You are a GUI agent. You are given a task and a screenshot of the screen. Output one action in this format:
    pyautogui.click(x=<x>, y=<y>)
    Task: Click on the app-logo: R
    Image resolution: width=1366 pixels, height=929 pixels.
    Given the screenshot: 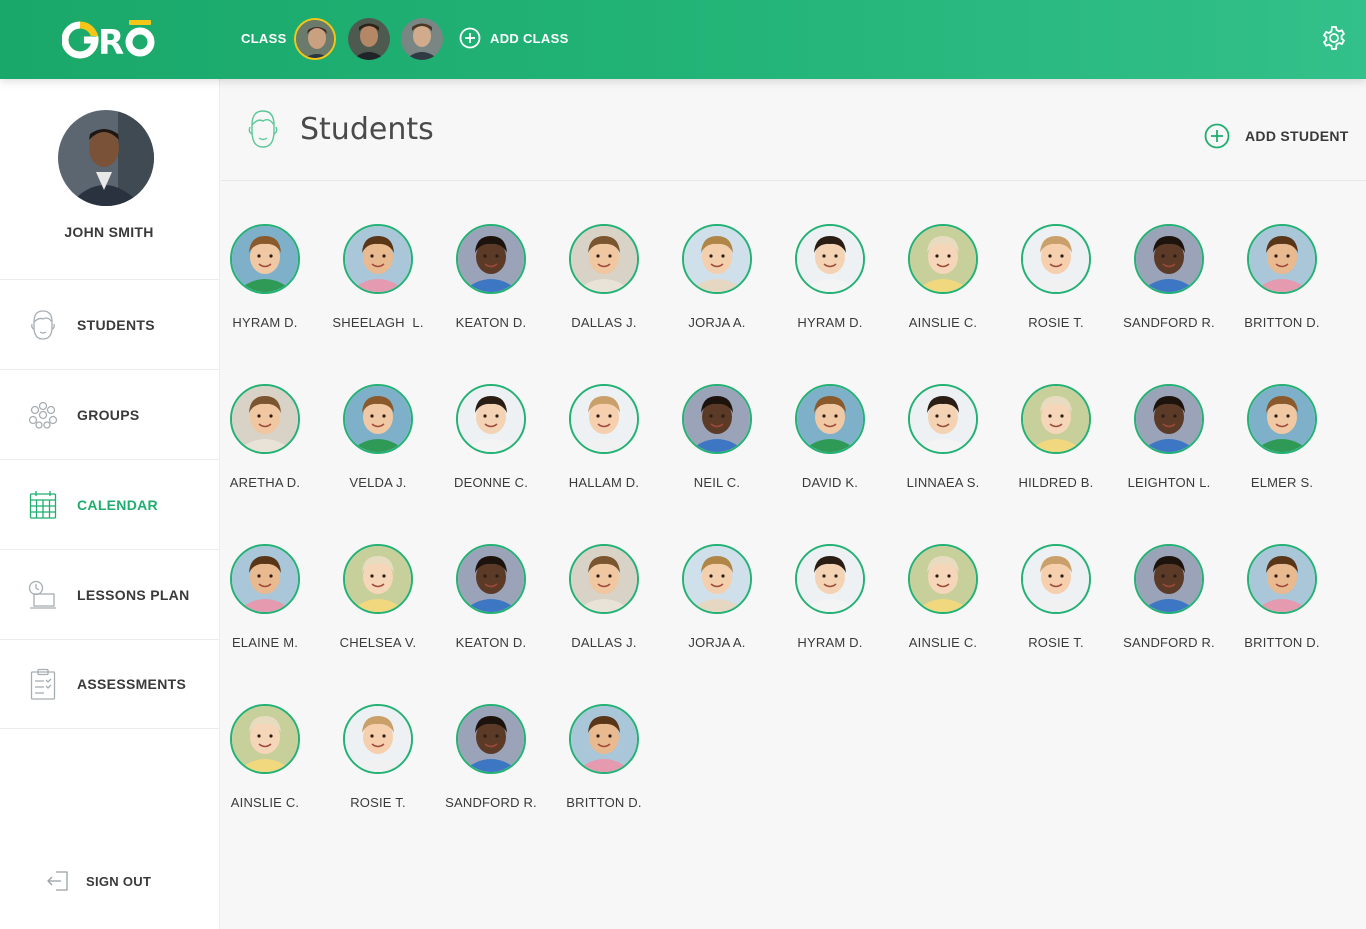 What is the action you would take?
    pyautogui.click(x=122, y=39)
    